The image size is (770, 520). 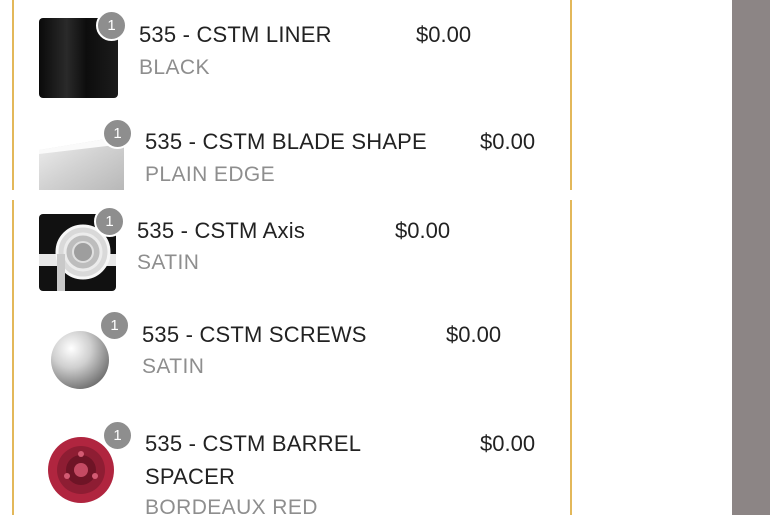 What do you see at coordinates (254, 334) in the screenshot?
I see `item-name: 535 - CSTM SCREWS` at bounding box center [254, 334].